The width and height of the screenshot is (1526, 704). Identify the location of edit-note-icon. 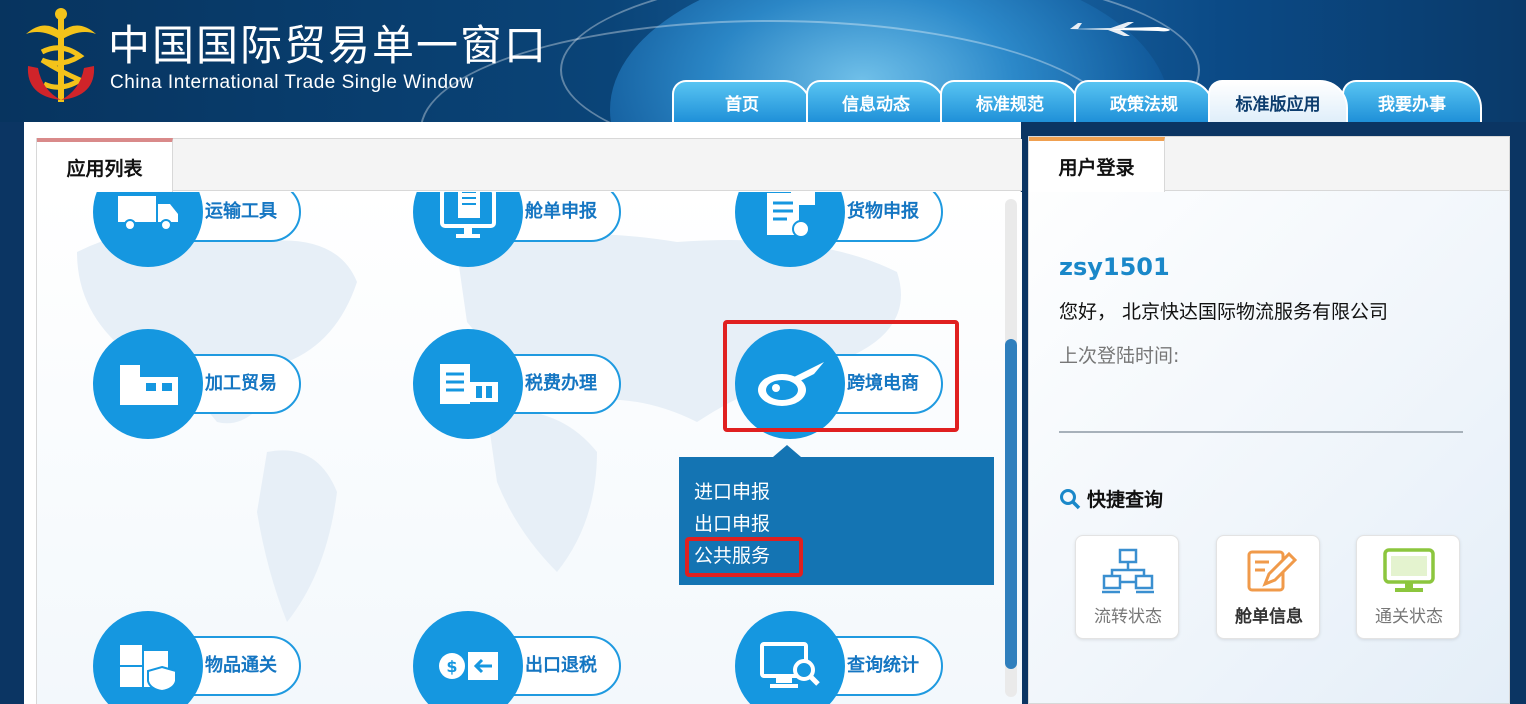
(1272, 571).